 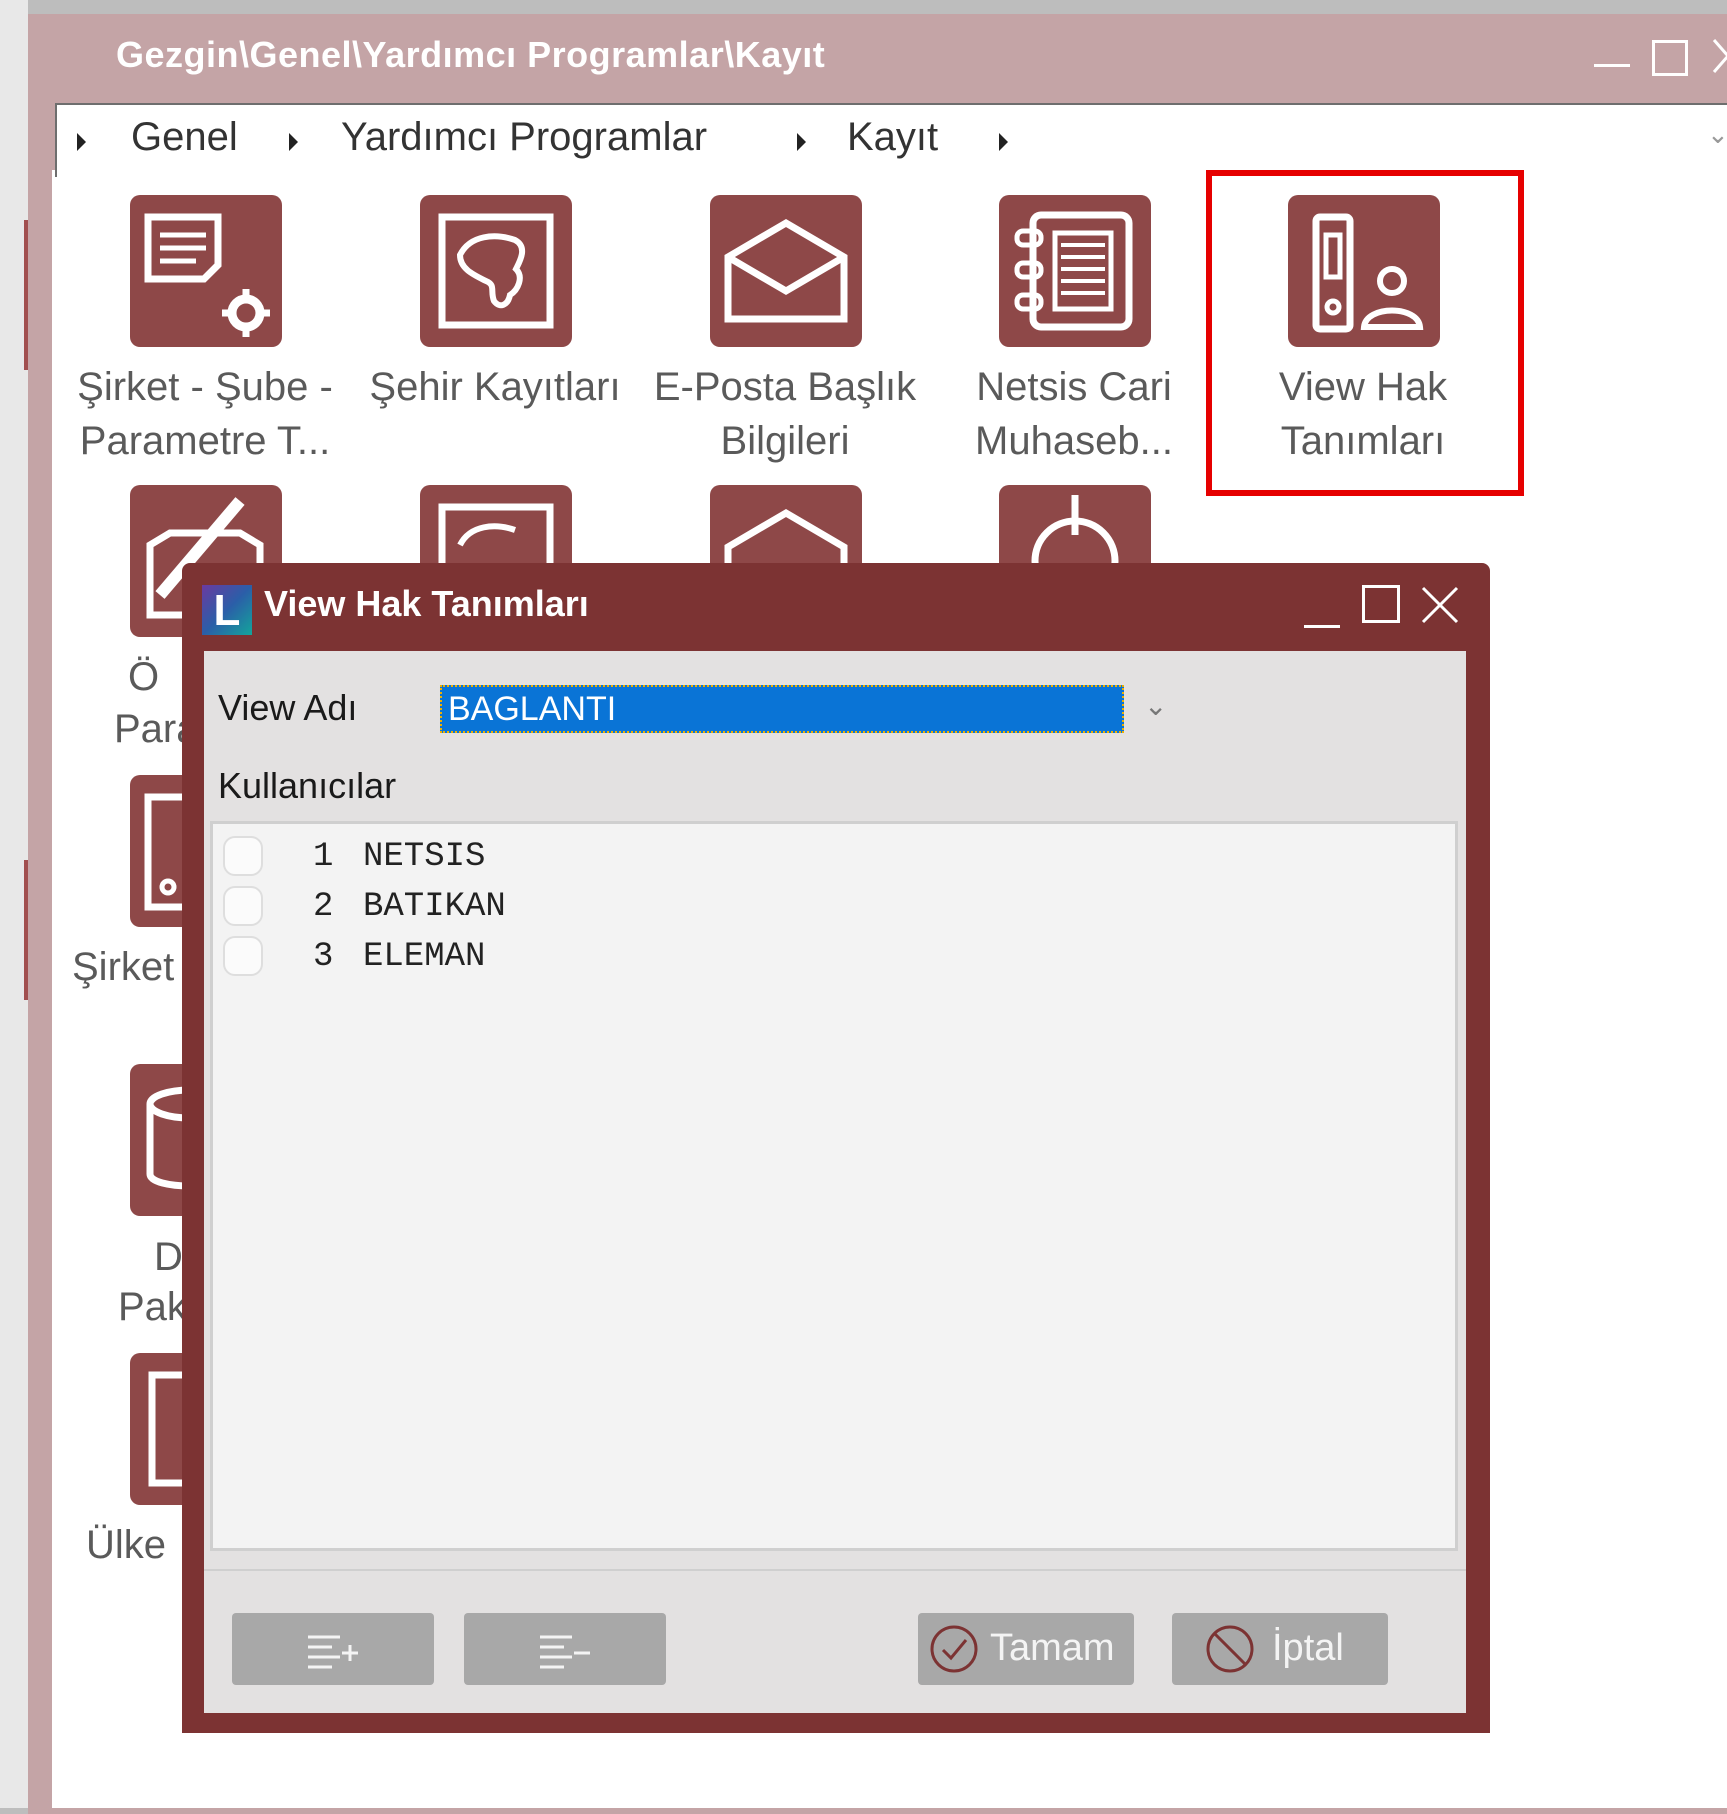 I want to click on user-number: 3, so click(x=323, y=957).